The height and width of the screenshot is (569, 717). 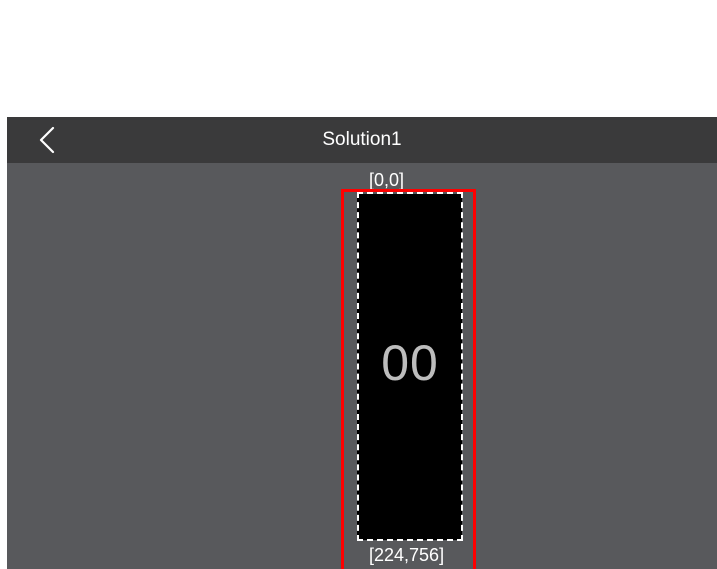 I want to click on page-title: Solution1, so click(x=362, y=139).